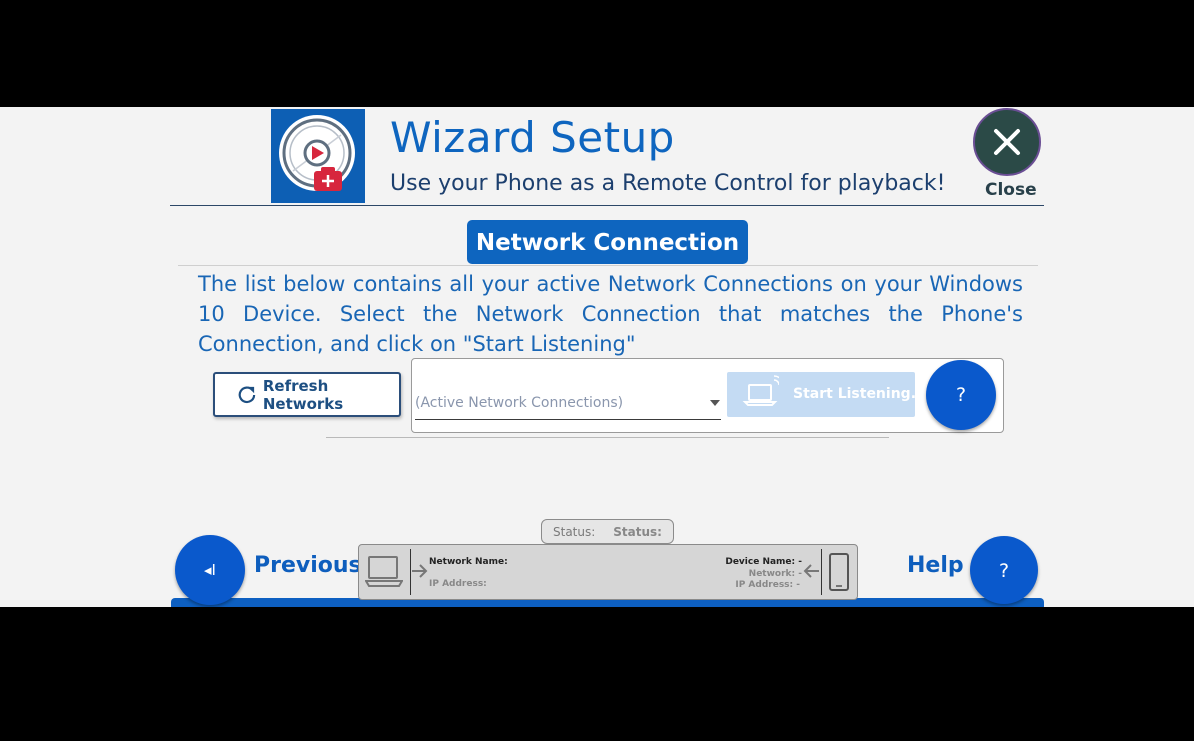  What do you see at coordinates (308, 565) in the screenshot?
I see `previous-label: Previous` at bounding box center [308, 565].